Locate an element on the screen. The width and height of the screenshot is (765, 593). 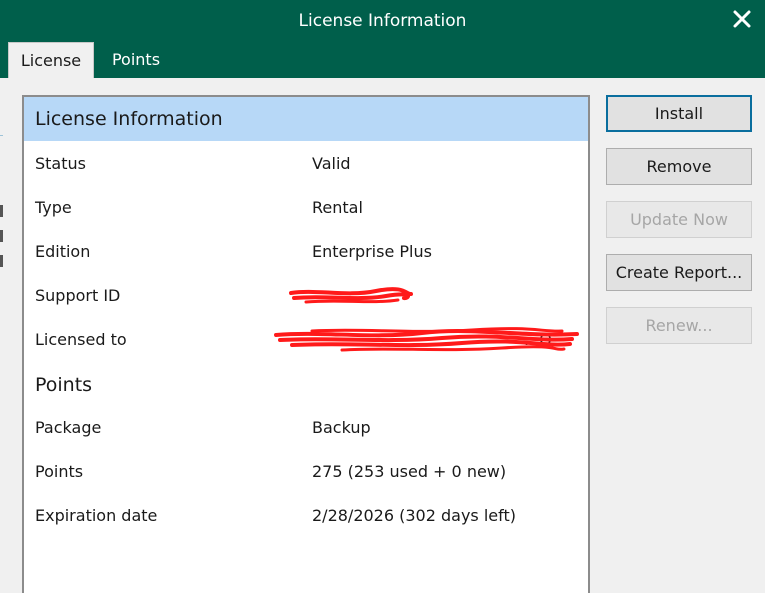
remove-button: Remove is located at coordinates (679, 166).